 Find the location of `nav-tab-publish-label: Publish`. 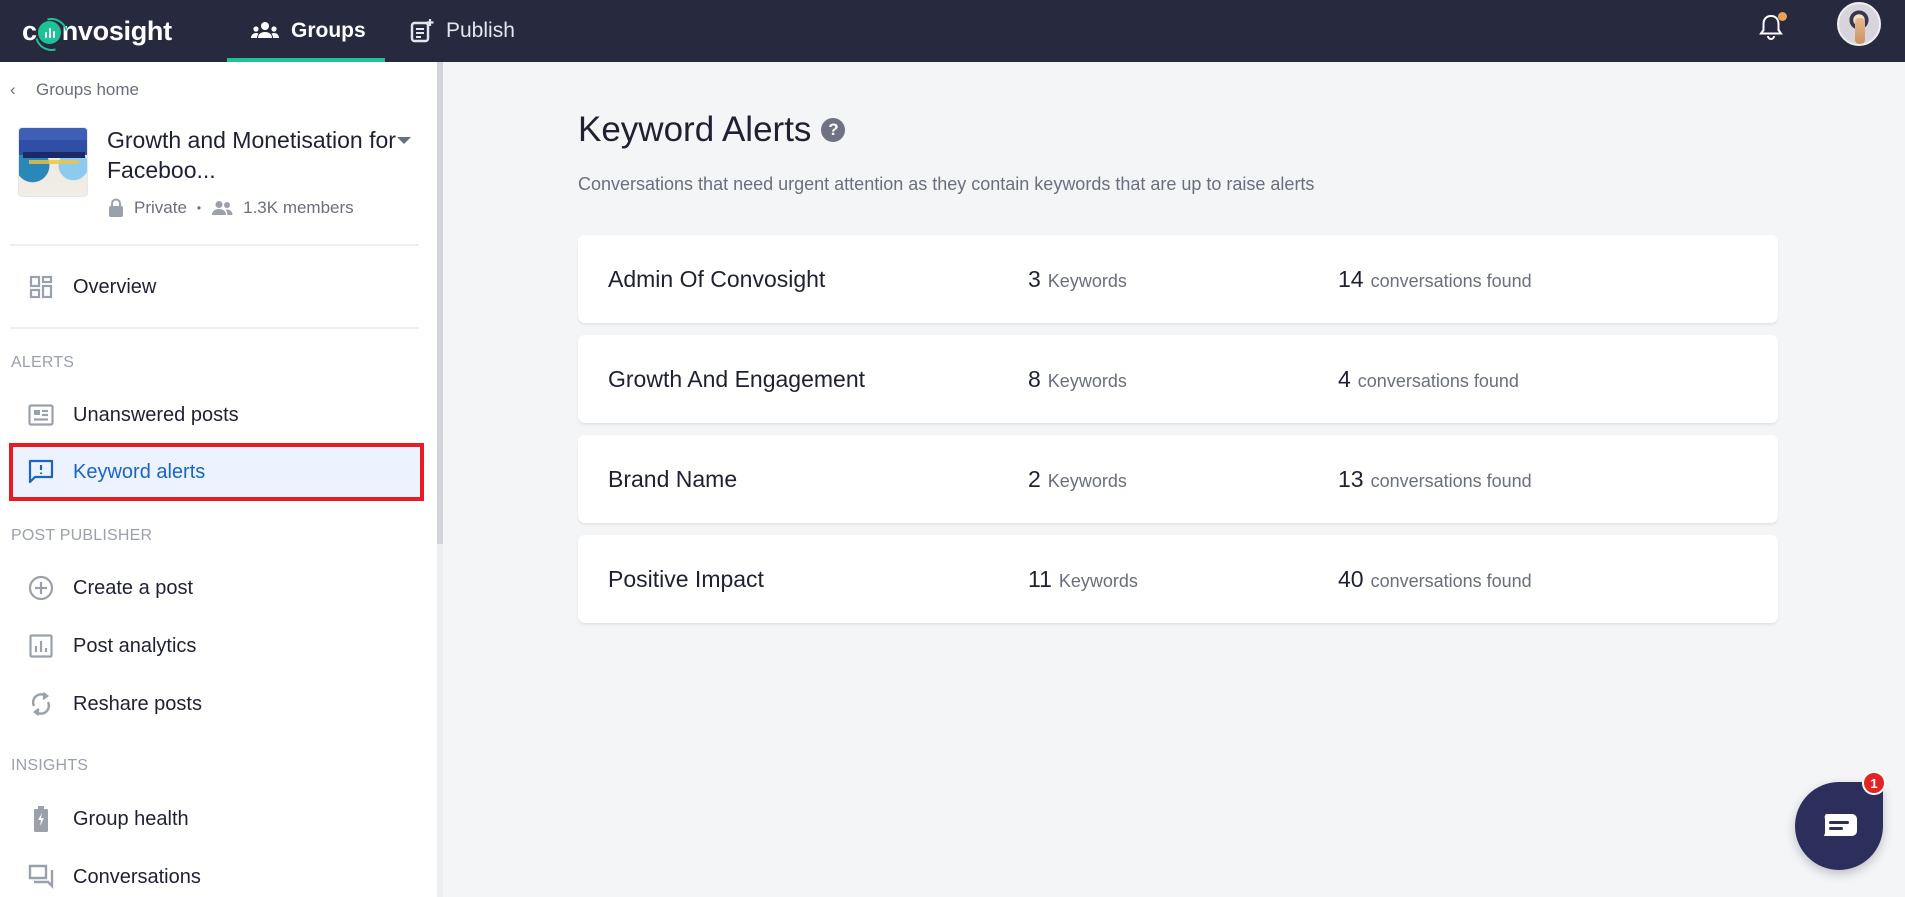

nav-tab-publish-label: Publish is located at coordinates (480, 30).